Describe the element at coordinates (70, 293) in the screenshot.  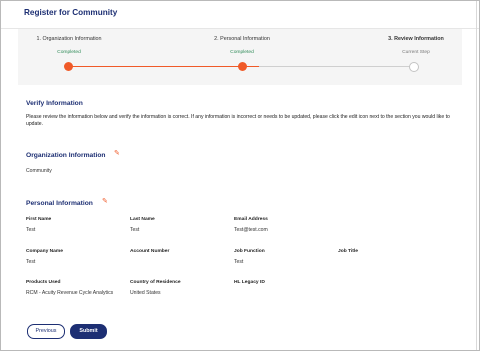
I see `field-value-products-used: RCM - Acuity Revenue Cycle Analytics` at that location.